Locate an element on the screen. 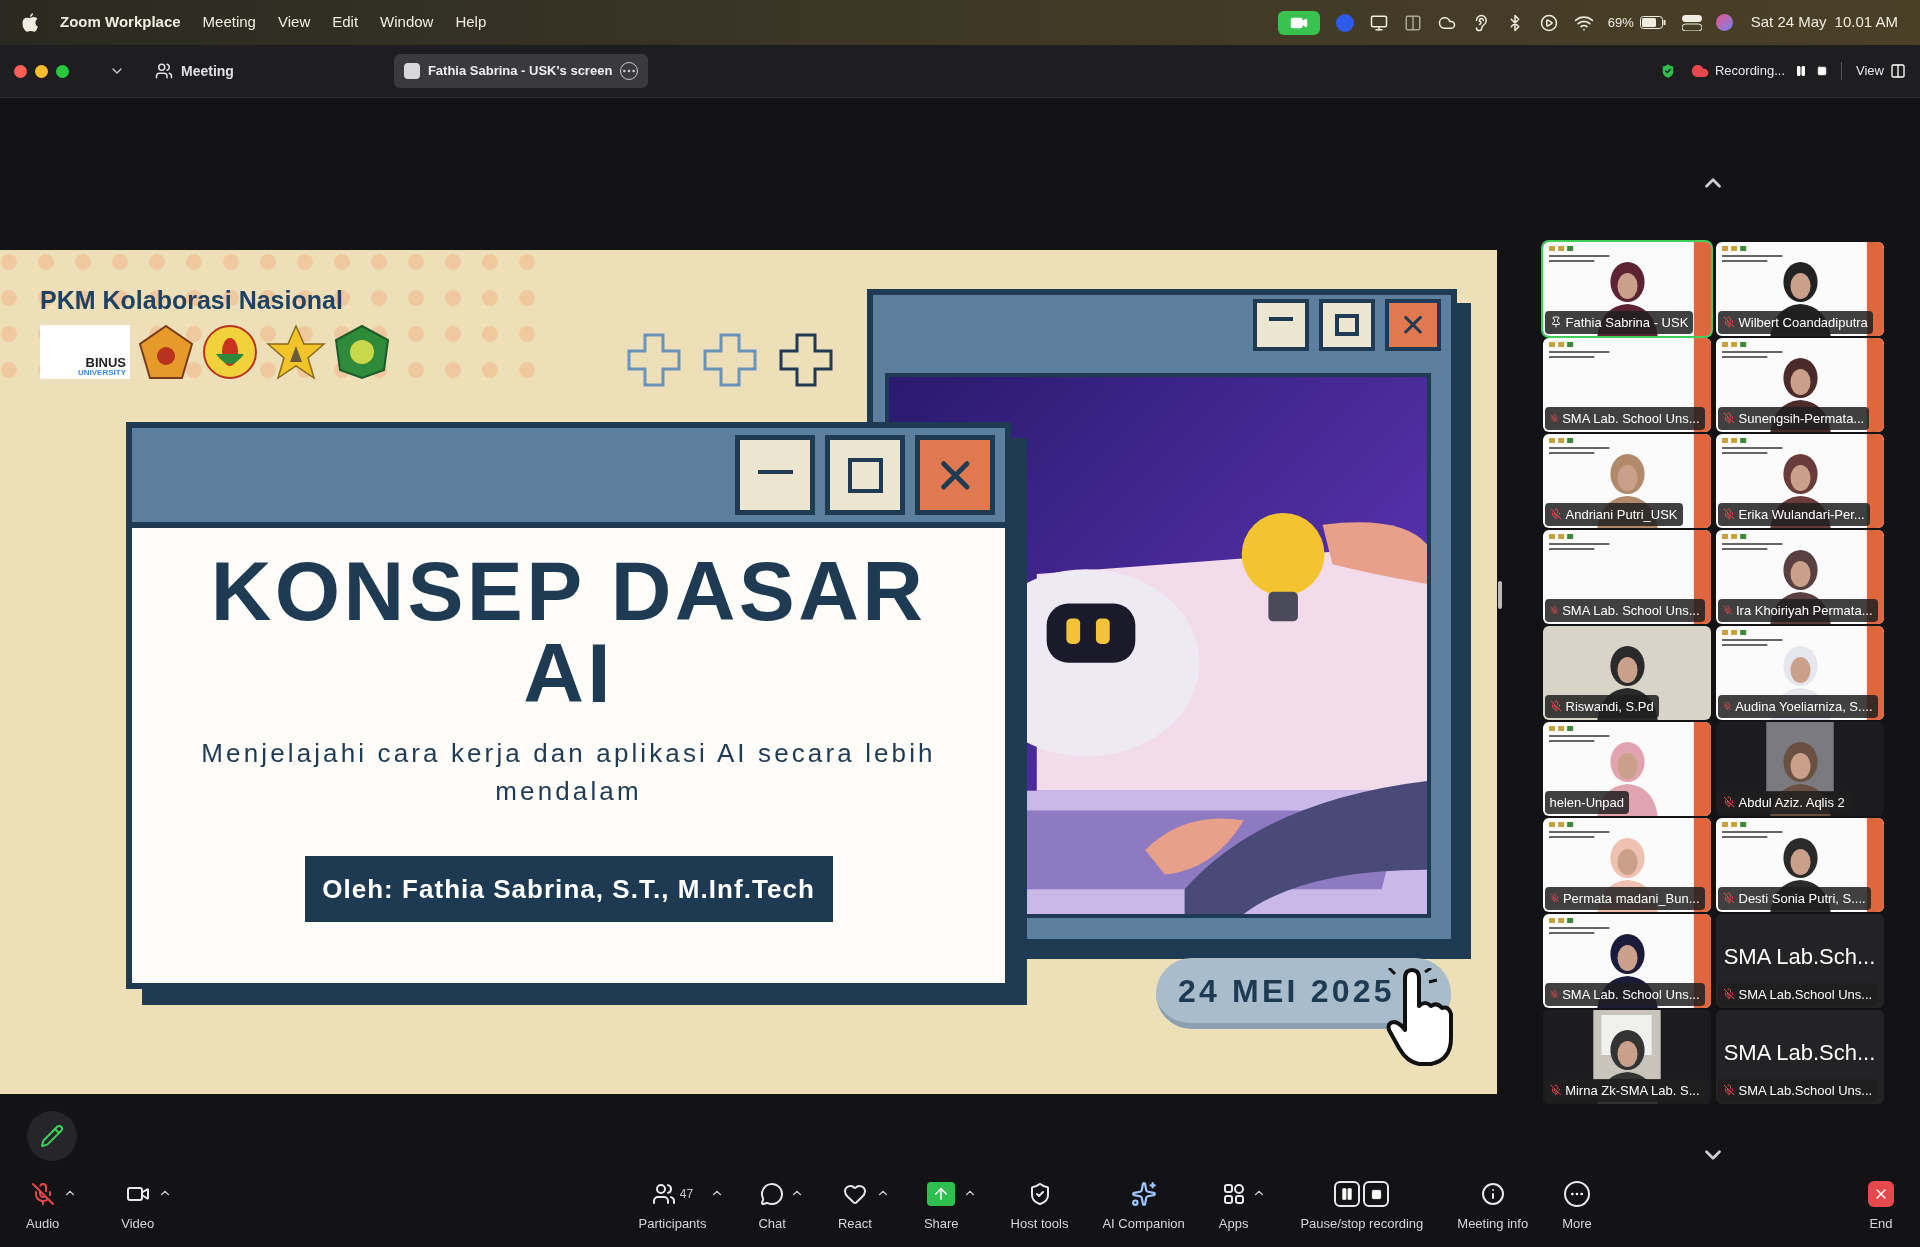 The height and width of the screenshot is (1247, 1920). participant-count: 47 is located at coordinates (686, 1195).